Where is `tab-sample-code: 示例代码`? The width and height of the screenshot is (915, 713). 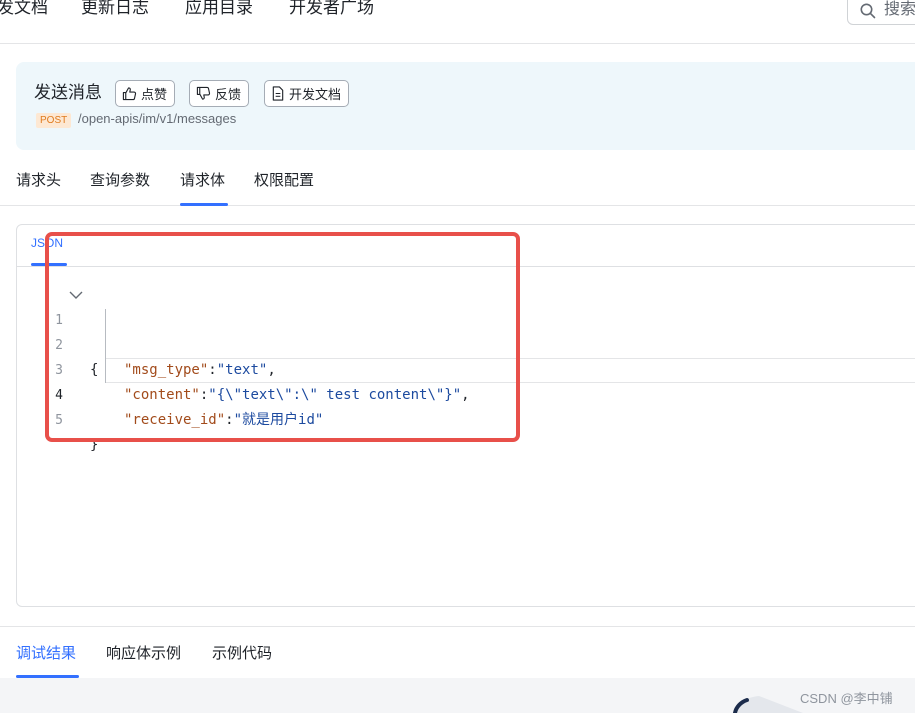 tab-sample-code: 示例代码 is located at coordinates (242, 652).